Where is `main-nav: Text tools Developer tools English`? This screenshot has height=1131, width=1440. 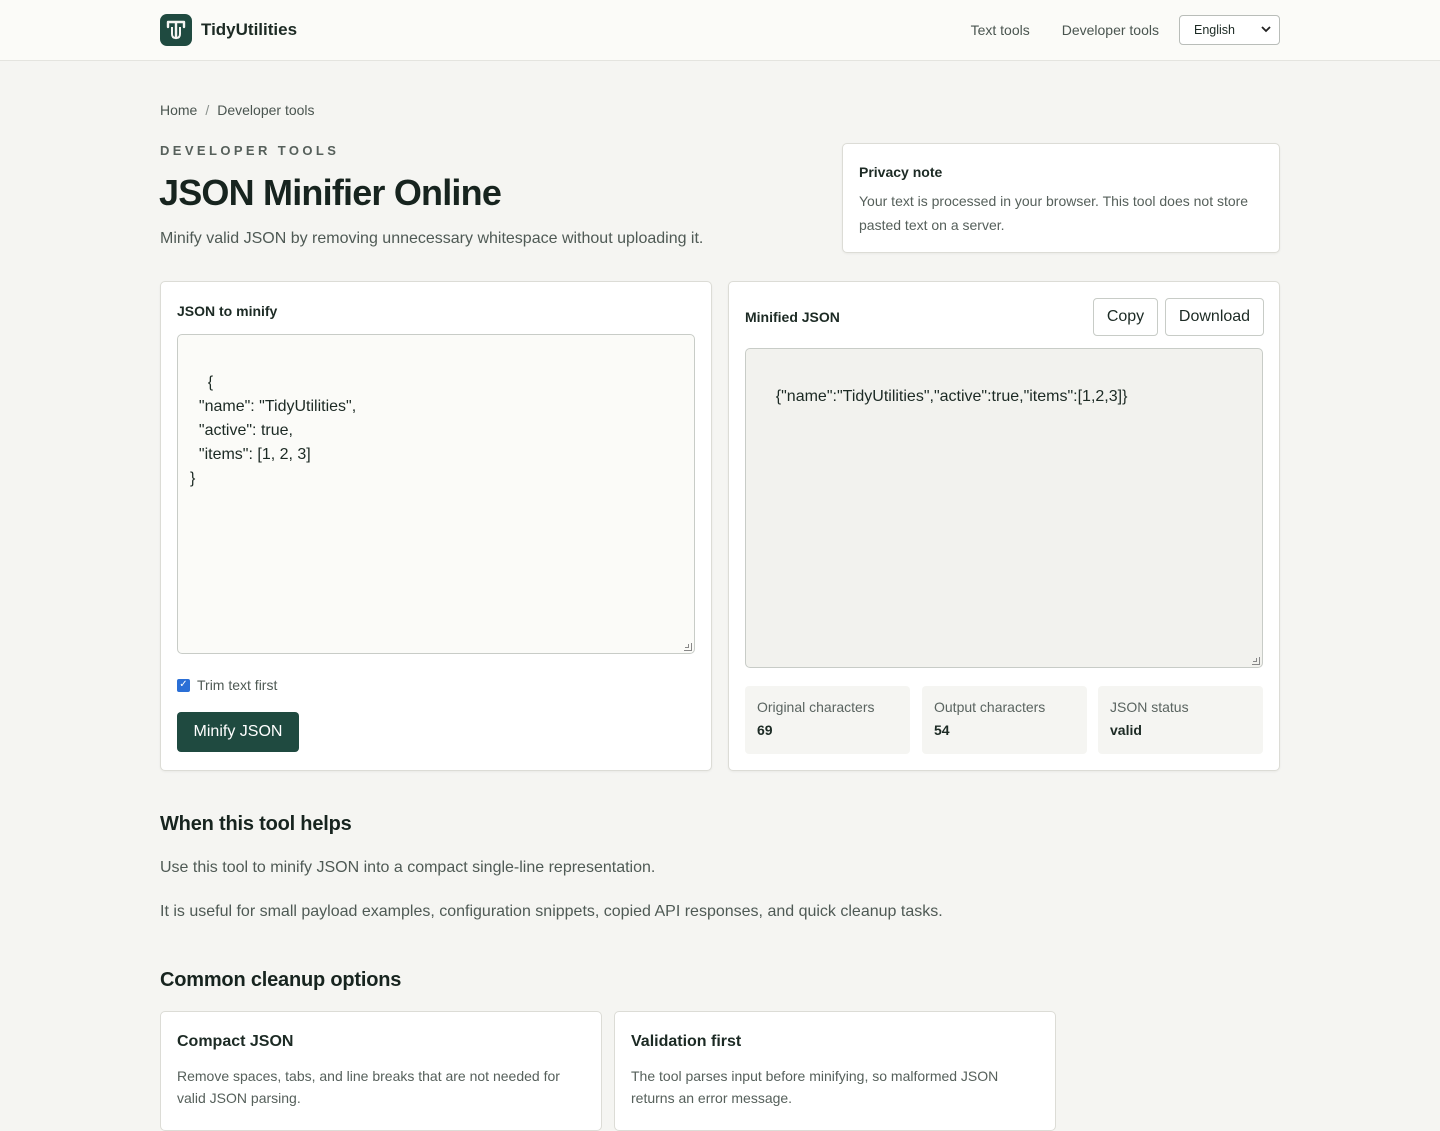 main-nav: Text tools Developer tools English is located at coordinates (1125, 30).